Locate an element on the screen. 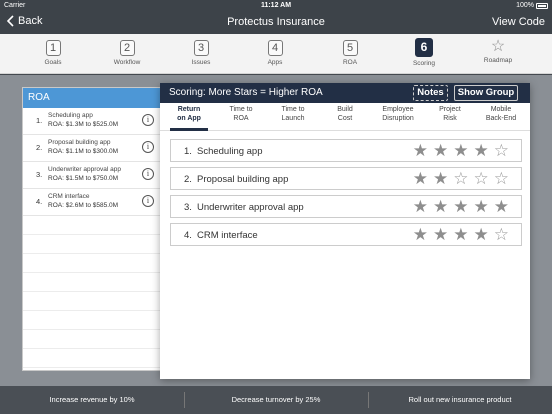 The height and width of the screenshot is (414, 552). tab-mobile-back-end: Mobile Back-End is located at coordinates (501, 114).